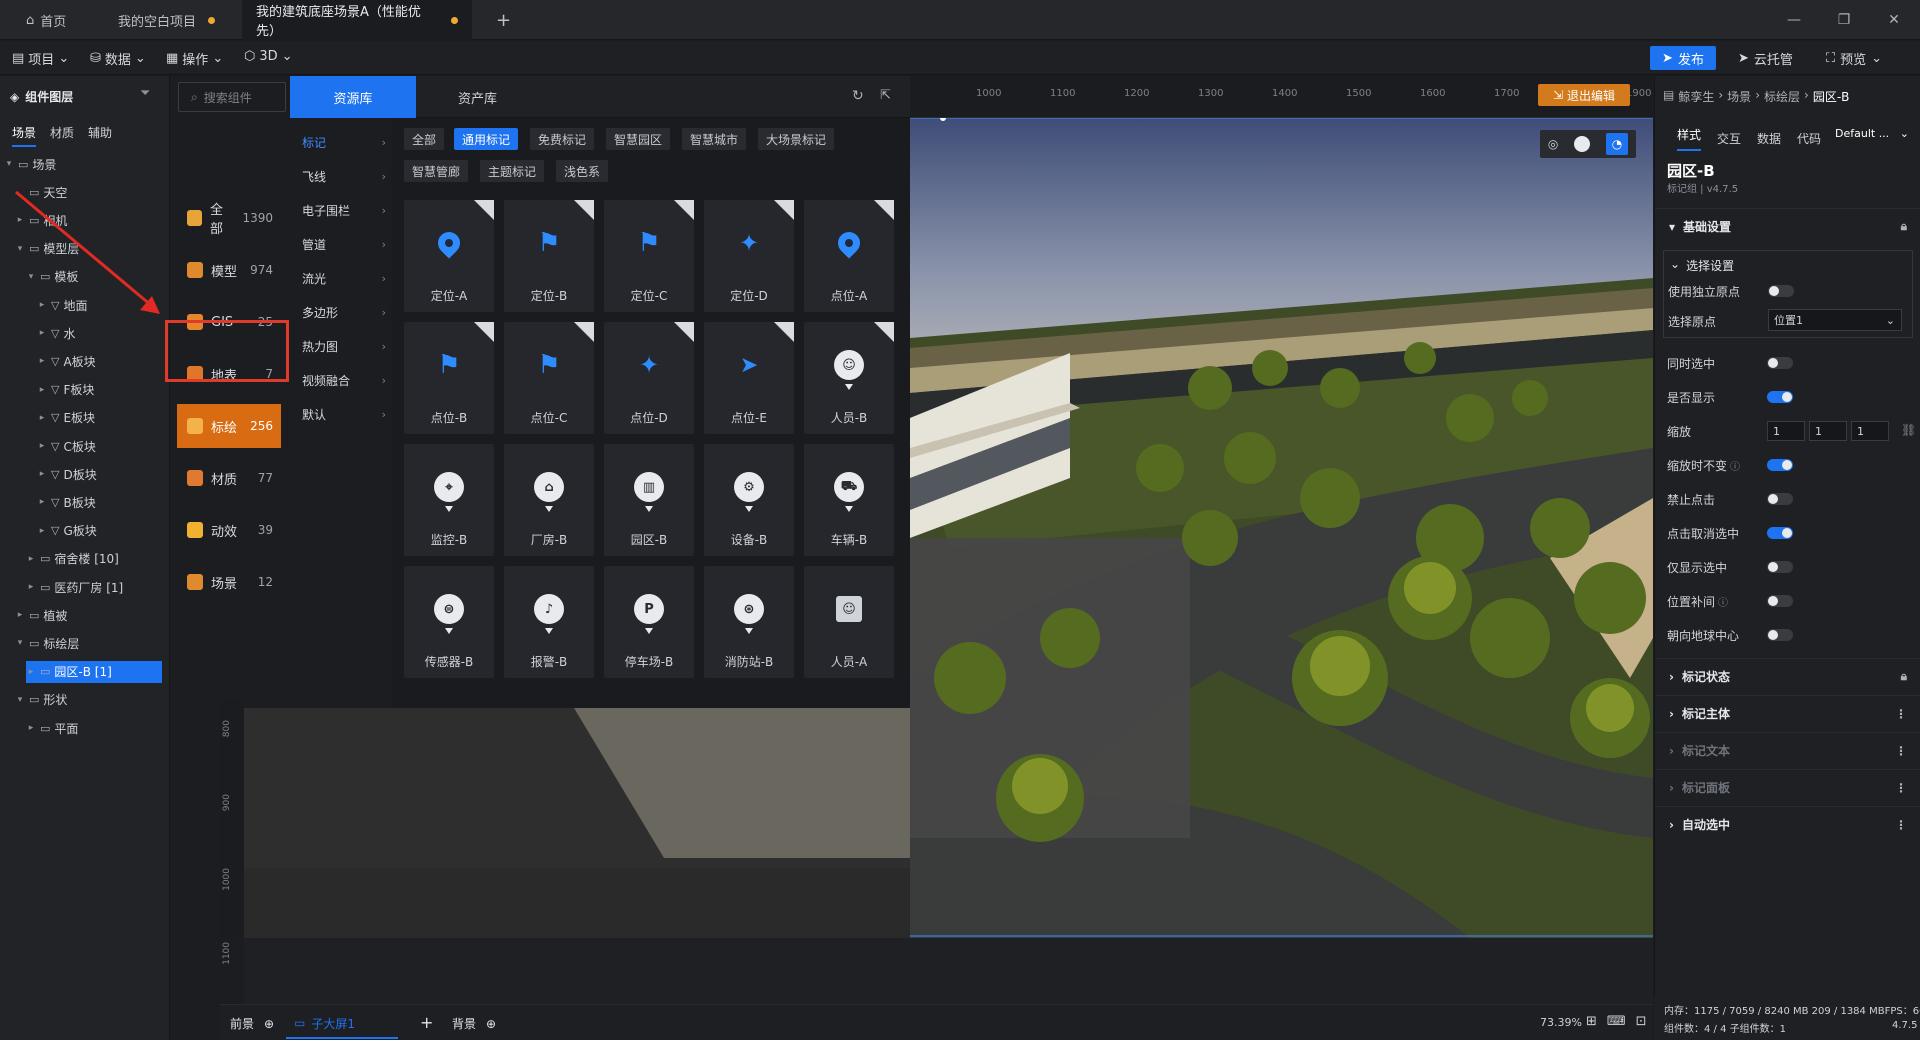 The height and width of the screenshot is (1040, 1920). Describe the element at coordinates (229, 218) in the screenshot. I see `category-item: 全部 1390` at that location.